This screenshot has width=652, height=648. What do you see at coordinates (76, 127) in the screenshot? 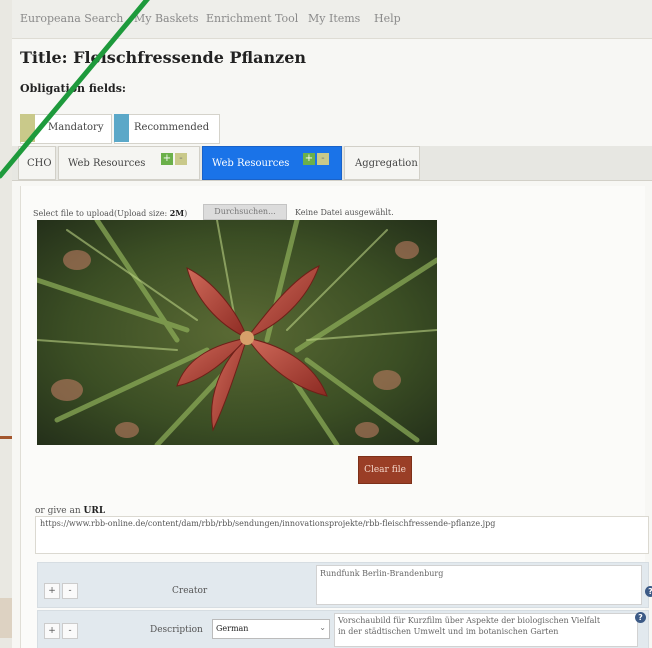
I see `legend-mandatory-label: Mandatory` at bounding box center [76, 127].